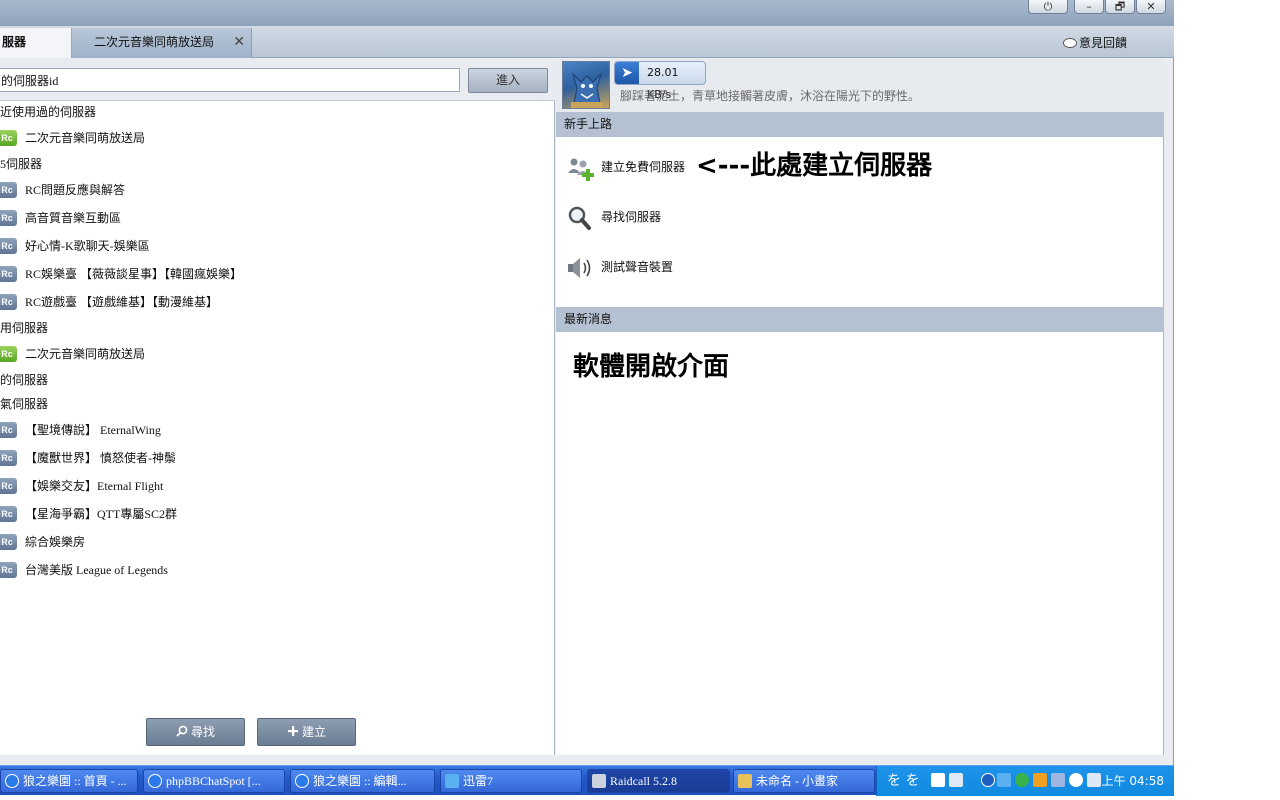  Describe the element at coordinates (73, 218) in the screenshot. I see `server-name: 高音質音樂互動區` at that location.